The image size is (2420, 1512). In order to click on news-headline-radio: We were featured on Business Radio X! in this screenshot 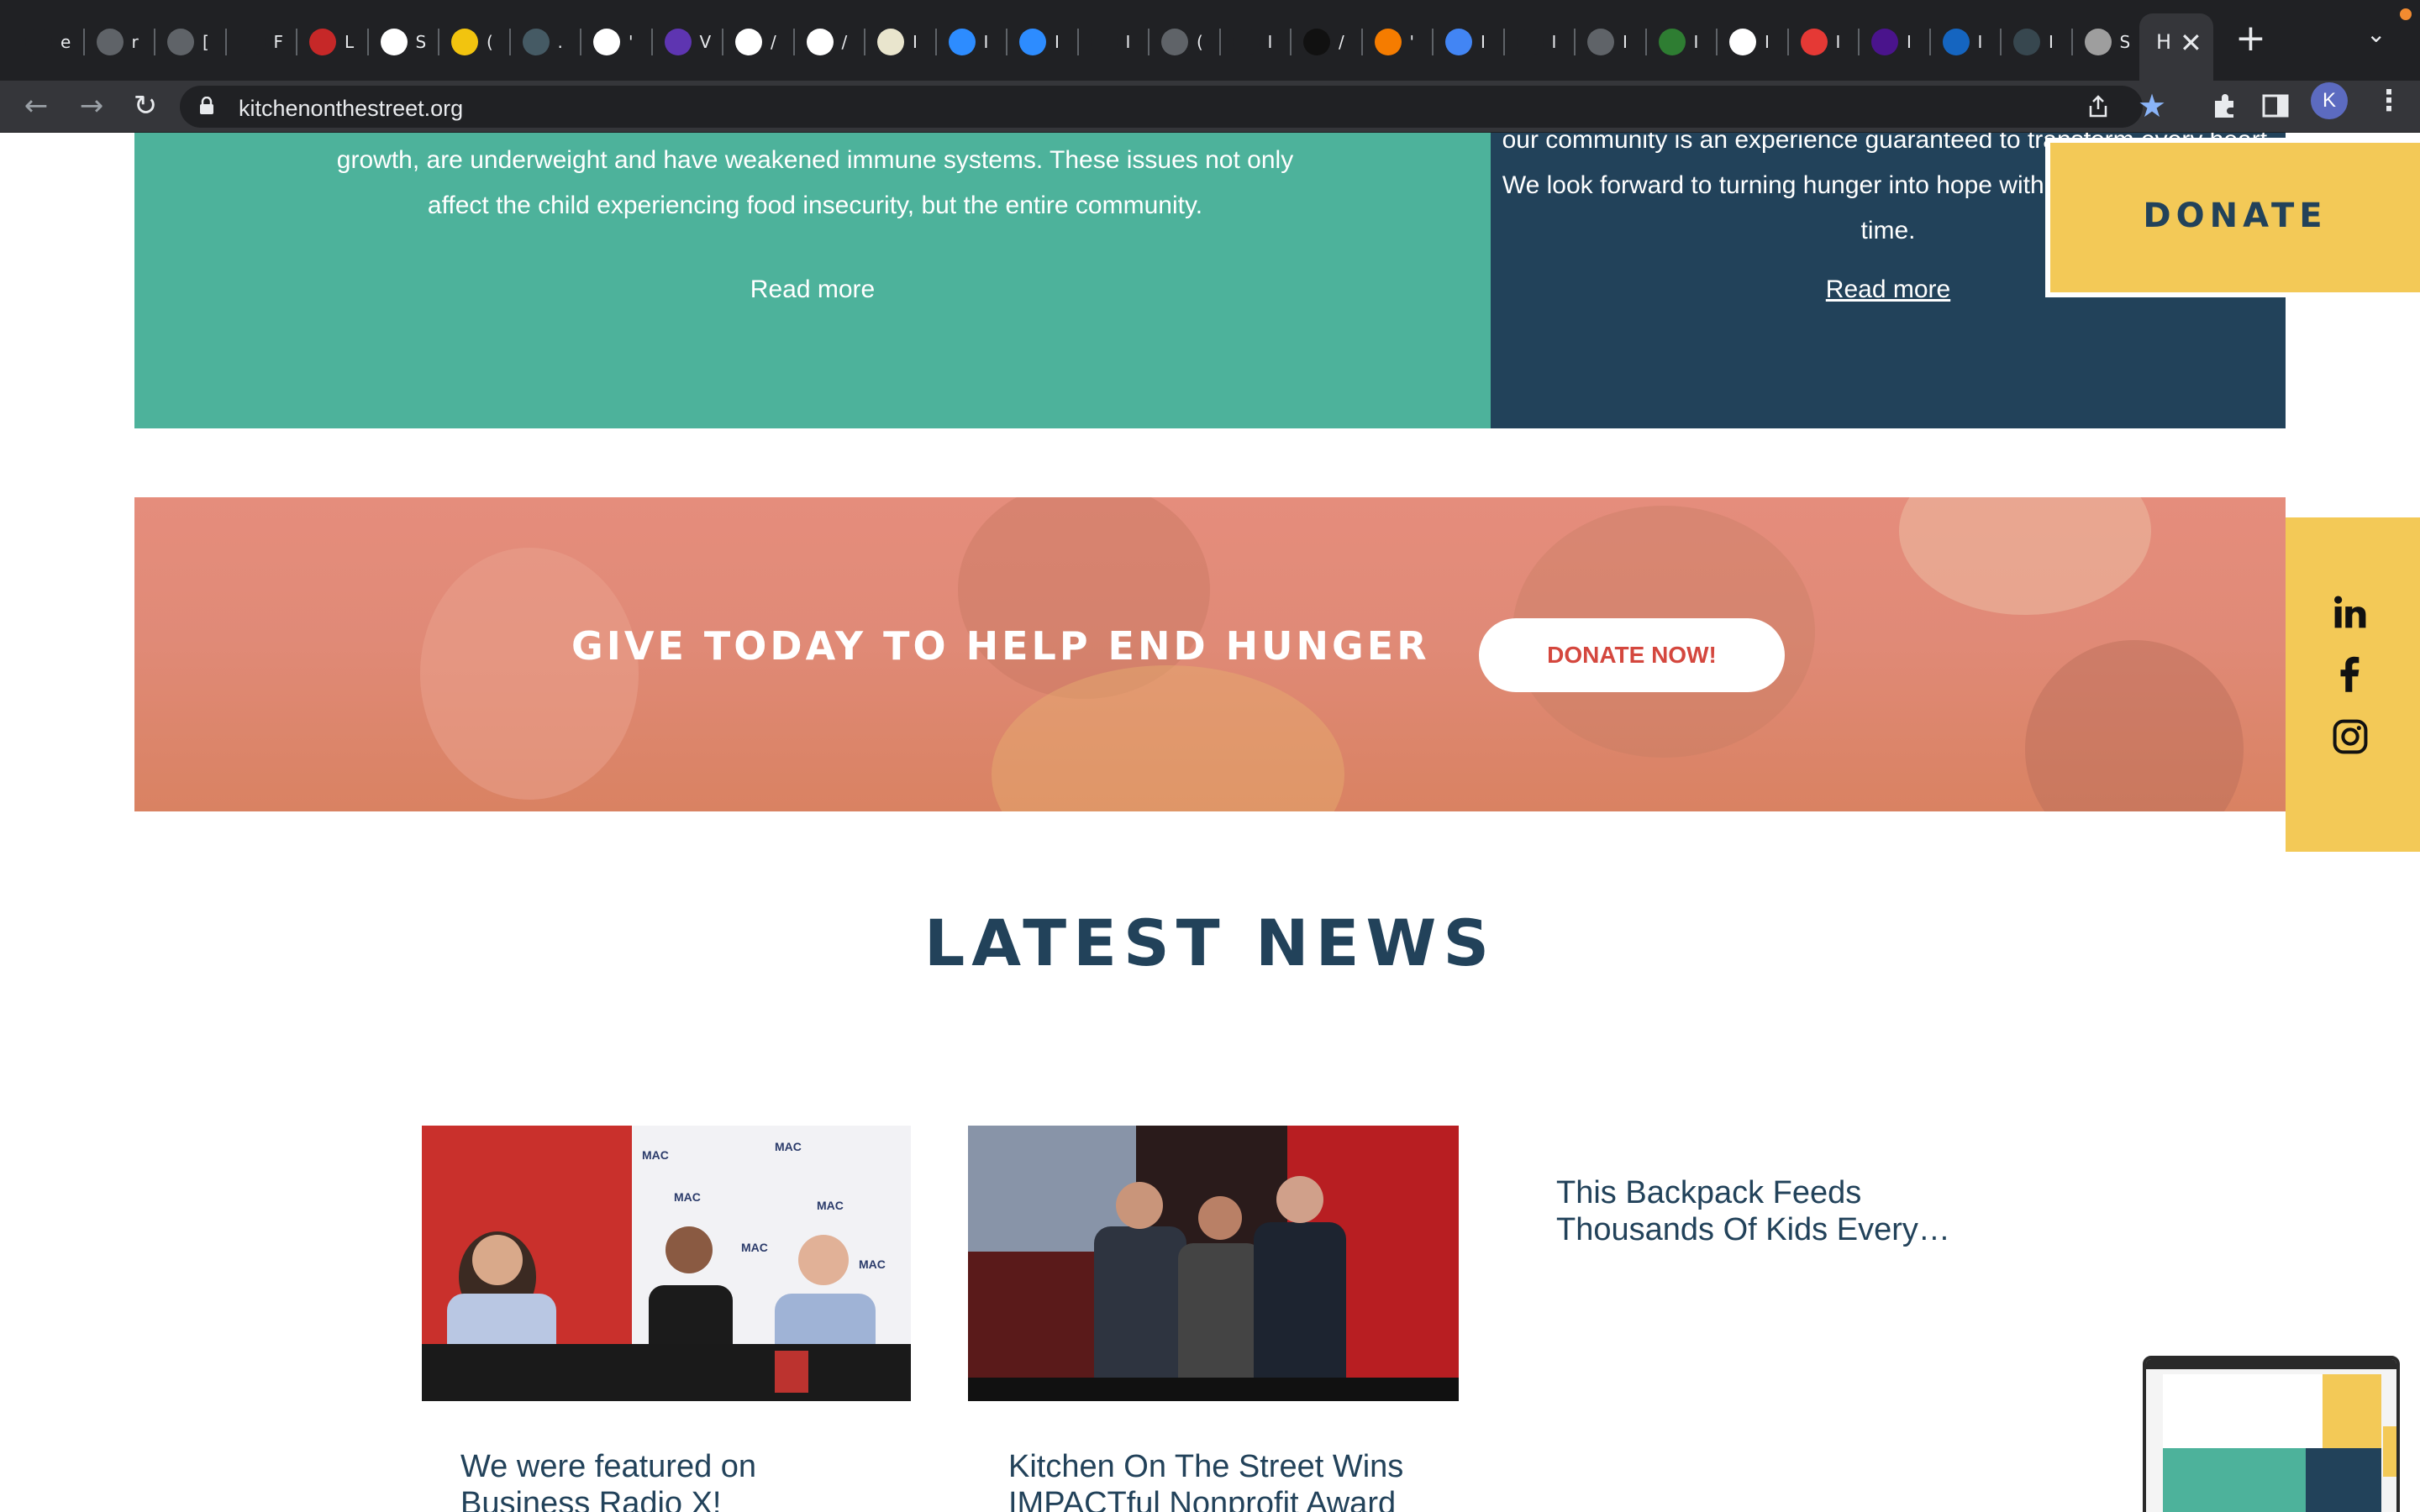, I will do `click(653, 1480)`.